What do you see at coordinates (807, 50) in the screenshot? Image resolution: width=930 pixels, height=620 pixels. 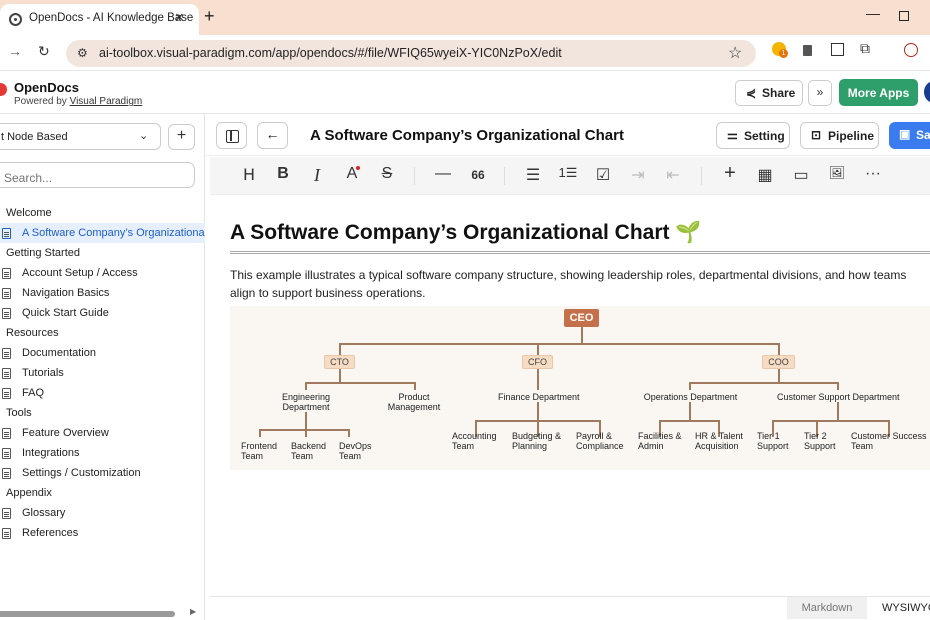 I see `extension-pin-icon` at bounding box center [807, 50].